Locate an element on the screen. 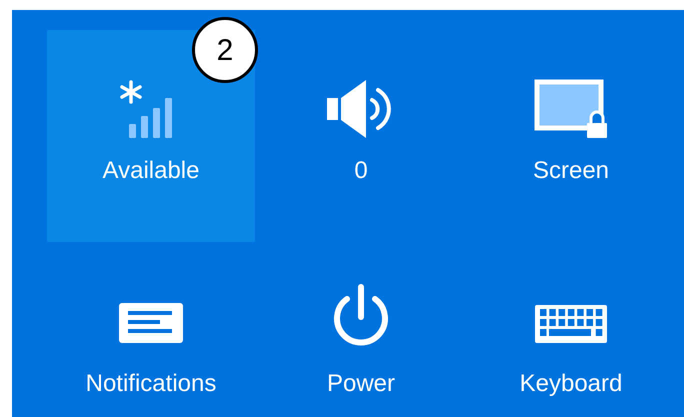 Image resolution: width=684 pixels, height=417 pixels. settings-tile: Power is located at coordinates (361, 330).